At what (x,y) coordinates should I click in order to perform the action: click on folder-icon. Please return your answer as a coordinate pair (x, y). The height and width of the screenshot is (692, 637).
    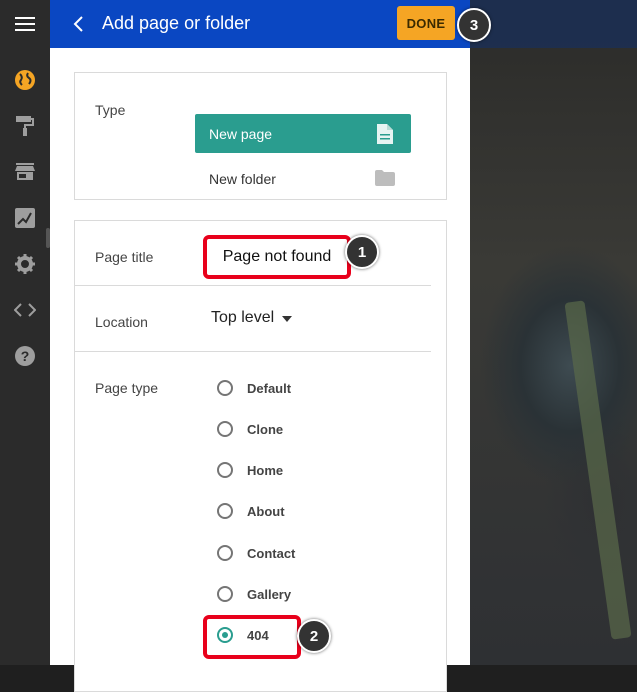
    Looking at the image, I should click on (385, 179).